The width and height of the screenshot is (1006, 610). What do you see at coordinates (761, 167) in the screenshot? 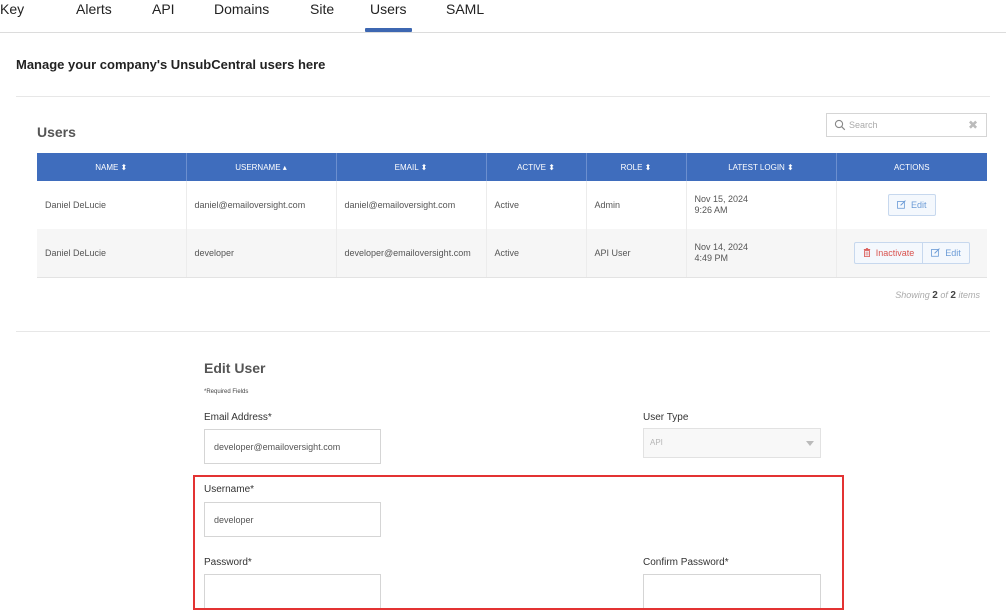
I see `column-header-latest-login: LATEST LOGIN ⬍` at bounding box center [761, 167].